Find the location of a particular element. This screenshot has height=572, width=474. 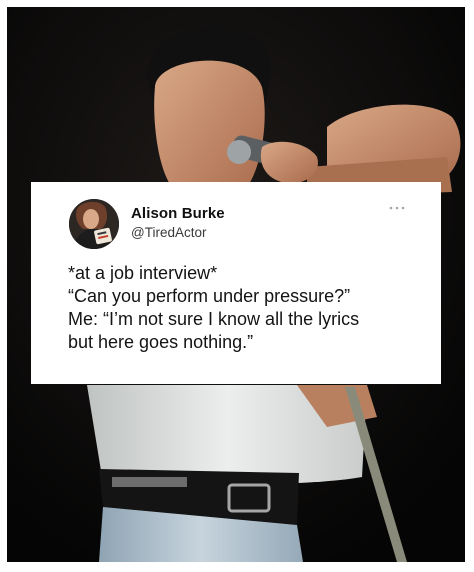

author-handle: @TiredActor is located at coordinates (168, 232).